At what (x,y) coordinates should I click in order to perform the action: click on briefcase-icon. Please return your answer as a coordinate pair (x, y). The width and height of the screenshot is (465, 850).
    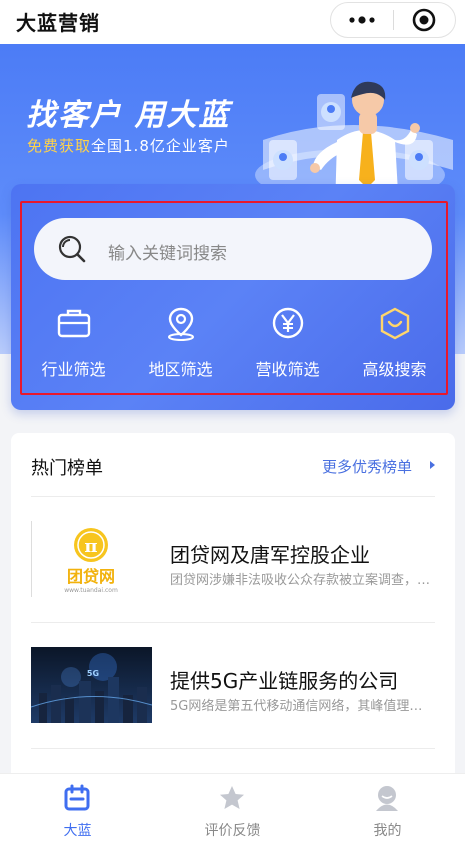
    Looking at the image, I should click on (74, 325).